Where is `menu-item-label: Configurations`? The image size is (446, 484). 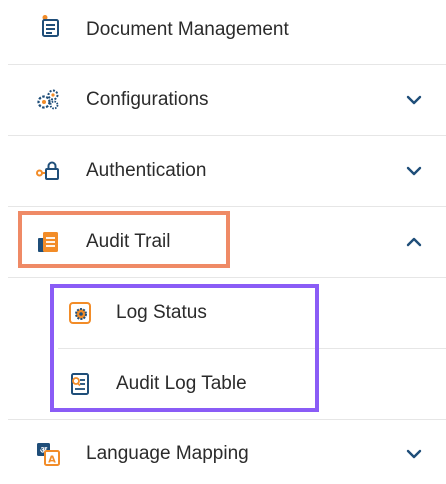
menu-item-label: Configurations is located at coordinates (147, 99).